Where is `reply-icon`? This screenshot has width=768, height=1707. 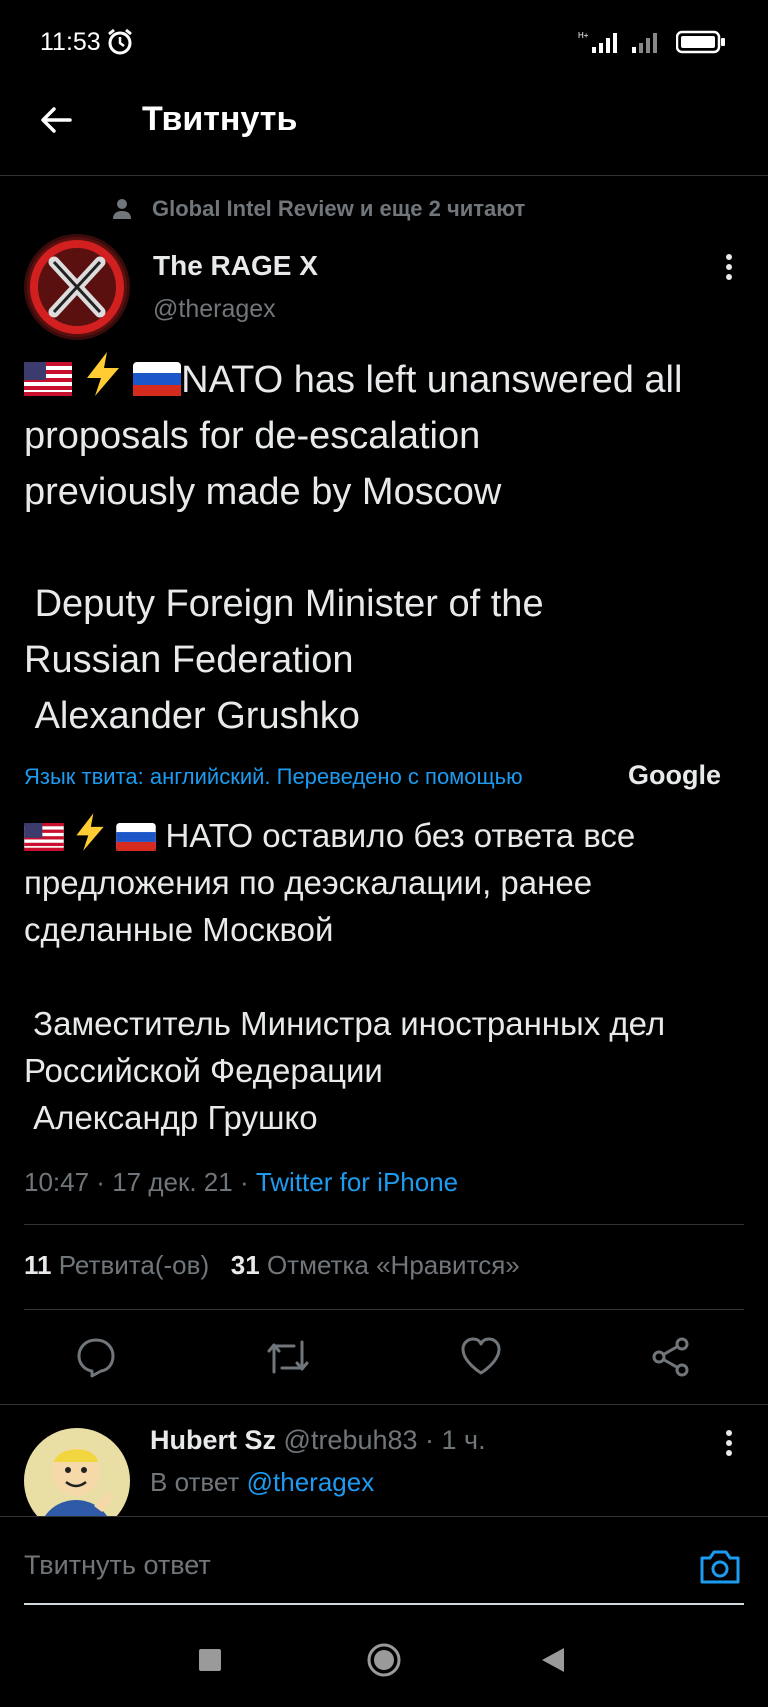 reply-icon is located at coordinates (96, 1357).